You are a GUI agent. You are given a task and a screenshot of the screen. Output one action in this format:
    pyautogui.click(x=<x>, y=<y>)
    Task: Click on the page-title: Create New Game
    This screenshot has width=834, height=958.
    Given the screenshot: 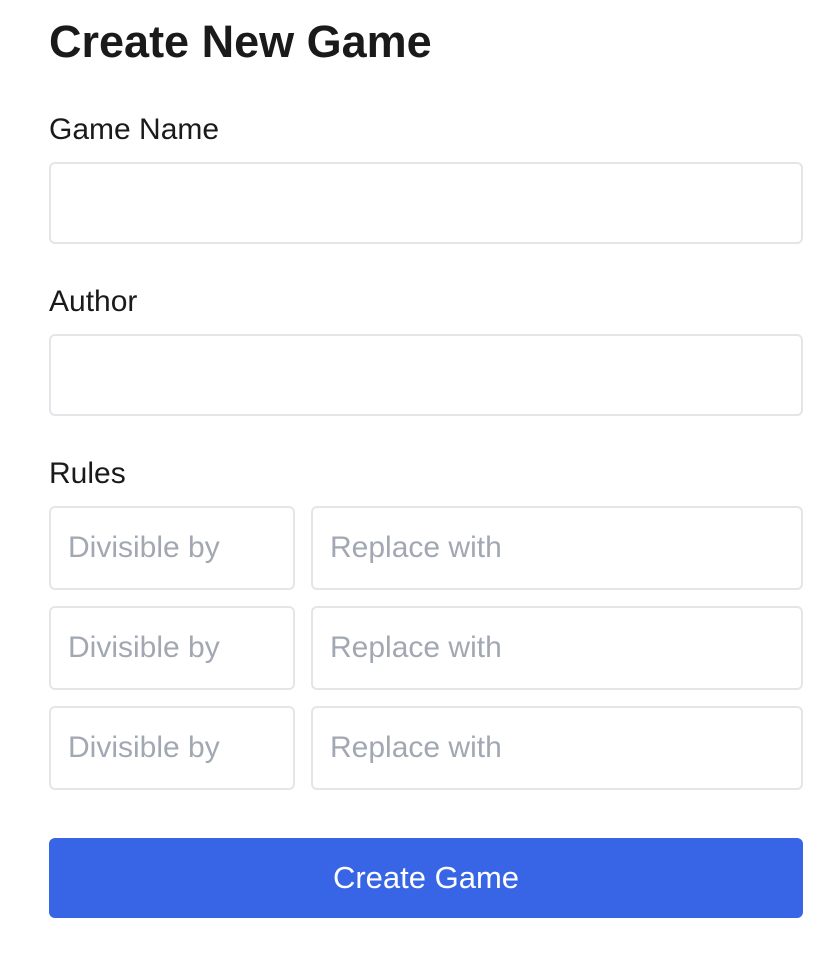 What is the action you would take?
    pyautogui.click(x=240, y=41)
    